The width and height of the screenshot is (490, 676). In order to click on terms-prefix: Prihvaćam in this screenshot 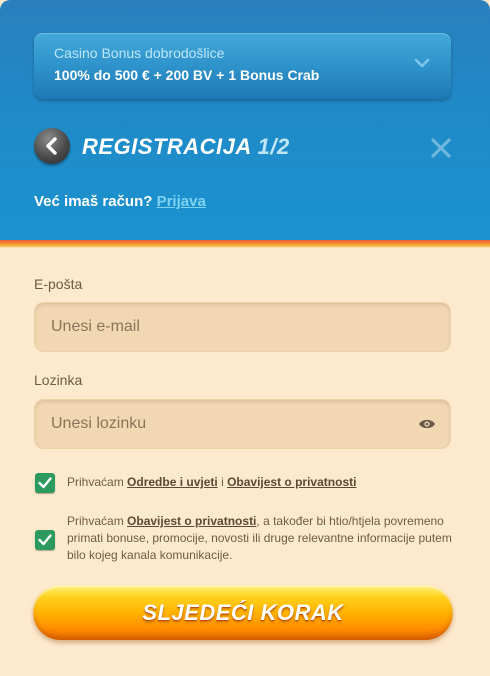, I will do `click(95, 482)`.